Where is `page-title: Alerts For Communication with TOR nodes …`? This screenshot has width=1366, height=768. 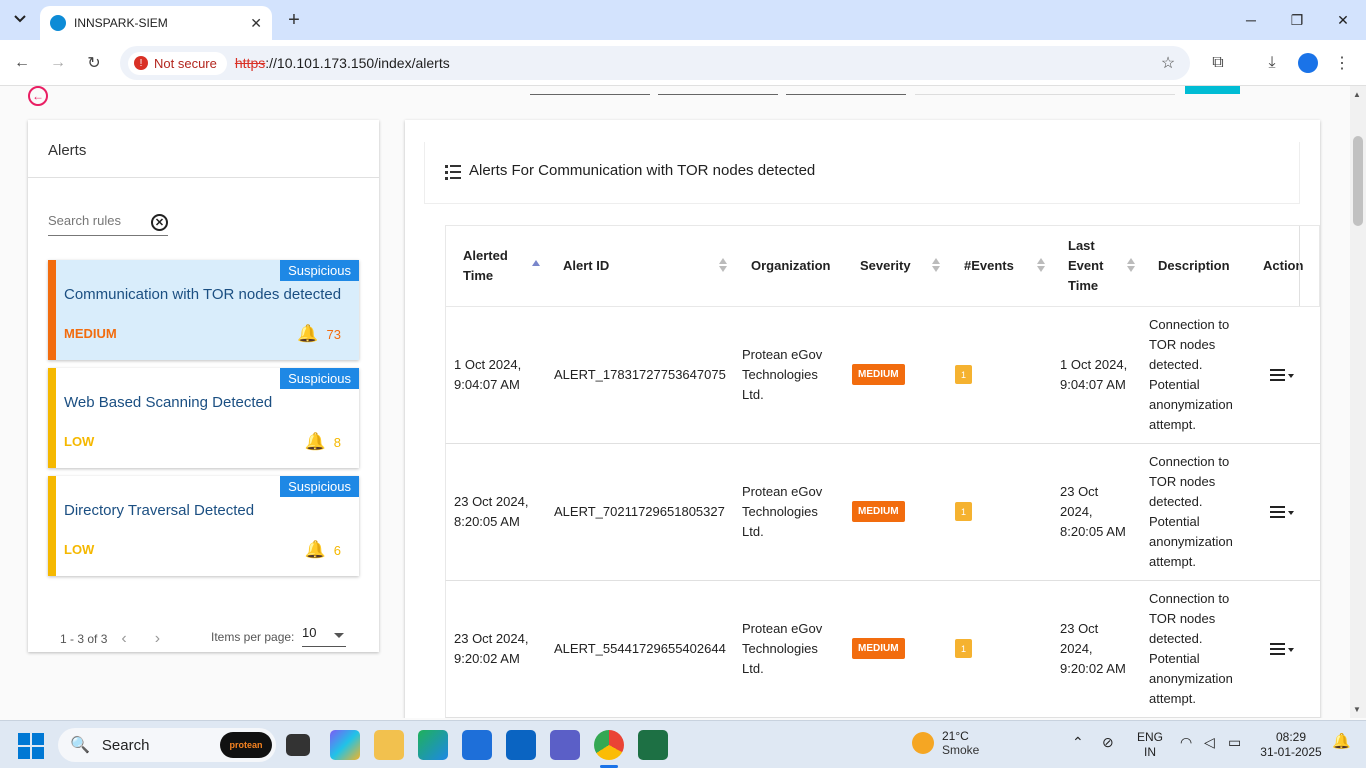 page-title: Alerts For Communication with TOR nodes … is located at coordinates (642, 170).